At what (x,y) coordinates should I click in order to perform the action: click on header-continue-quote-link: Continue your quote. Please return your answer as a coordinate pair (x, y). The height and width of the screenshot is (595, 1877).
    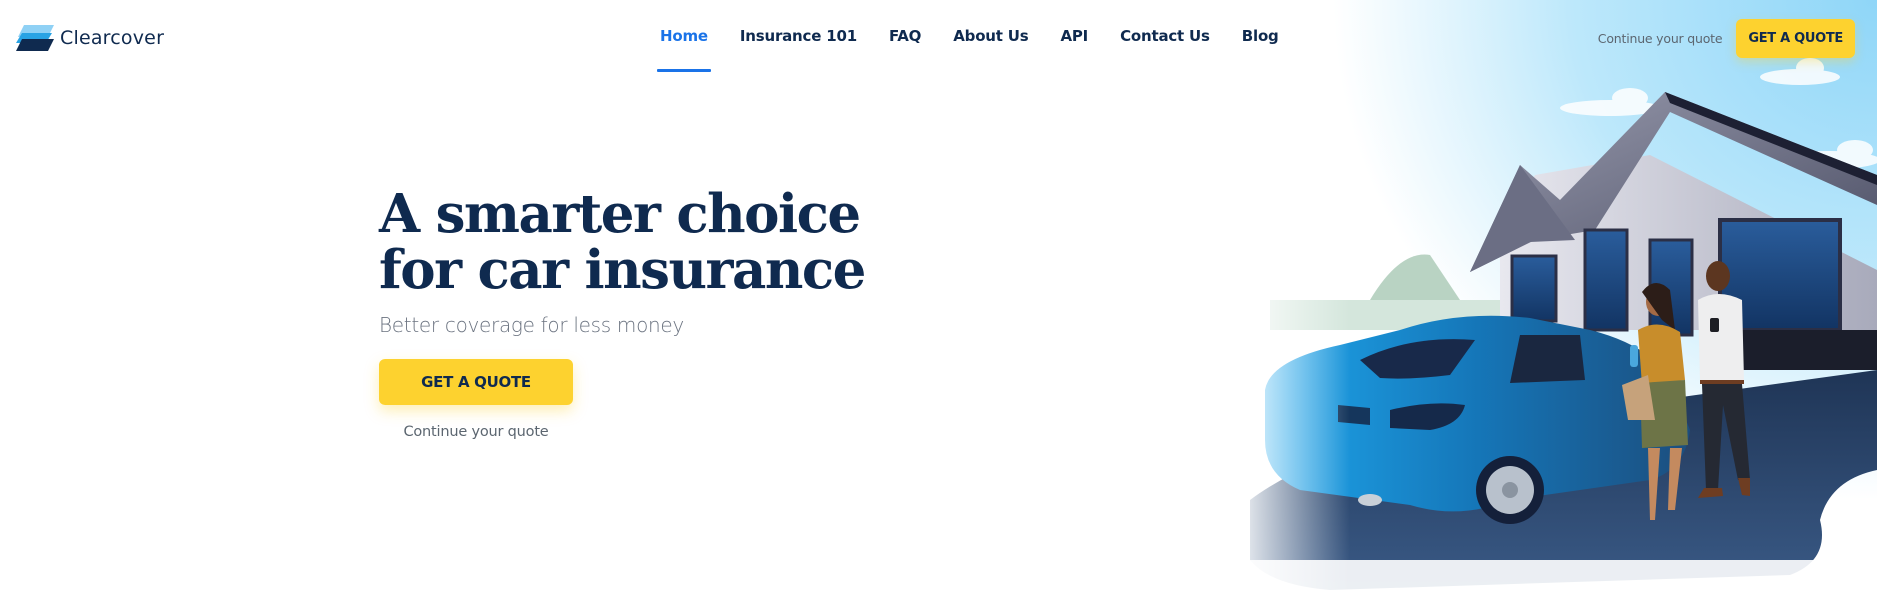
    Looking at the image, I should click on (1660, 38).